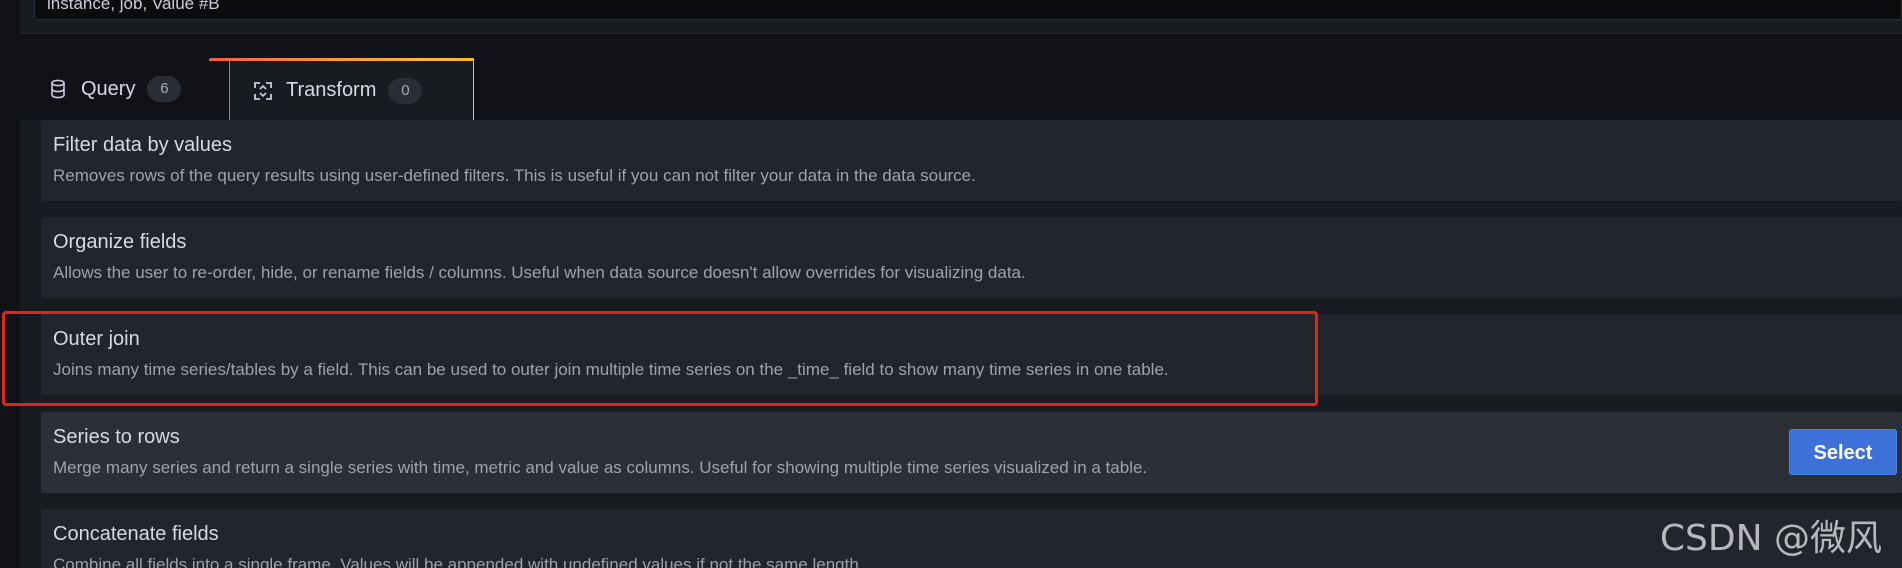 Image resolution: width=1902 pixels, height=568 pixels. Describe the element at coordinates (58, 89) in the screenshot. I see `database-icon` at that location.